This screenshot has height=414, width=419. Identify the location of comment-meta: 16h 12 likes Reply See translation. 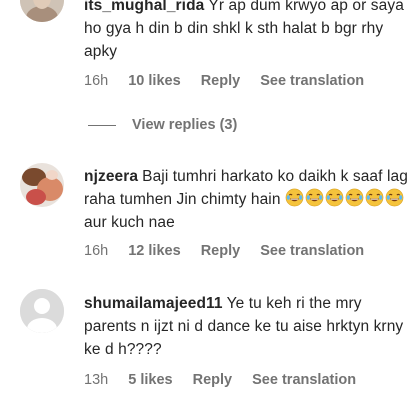
(232, 251).